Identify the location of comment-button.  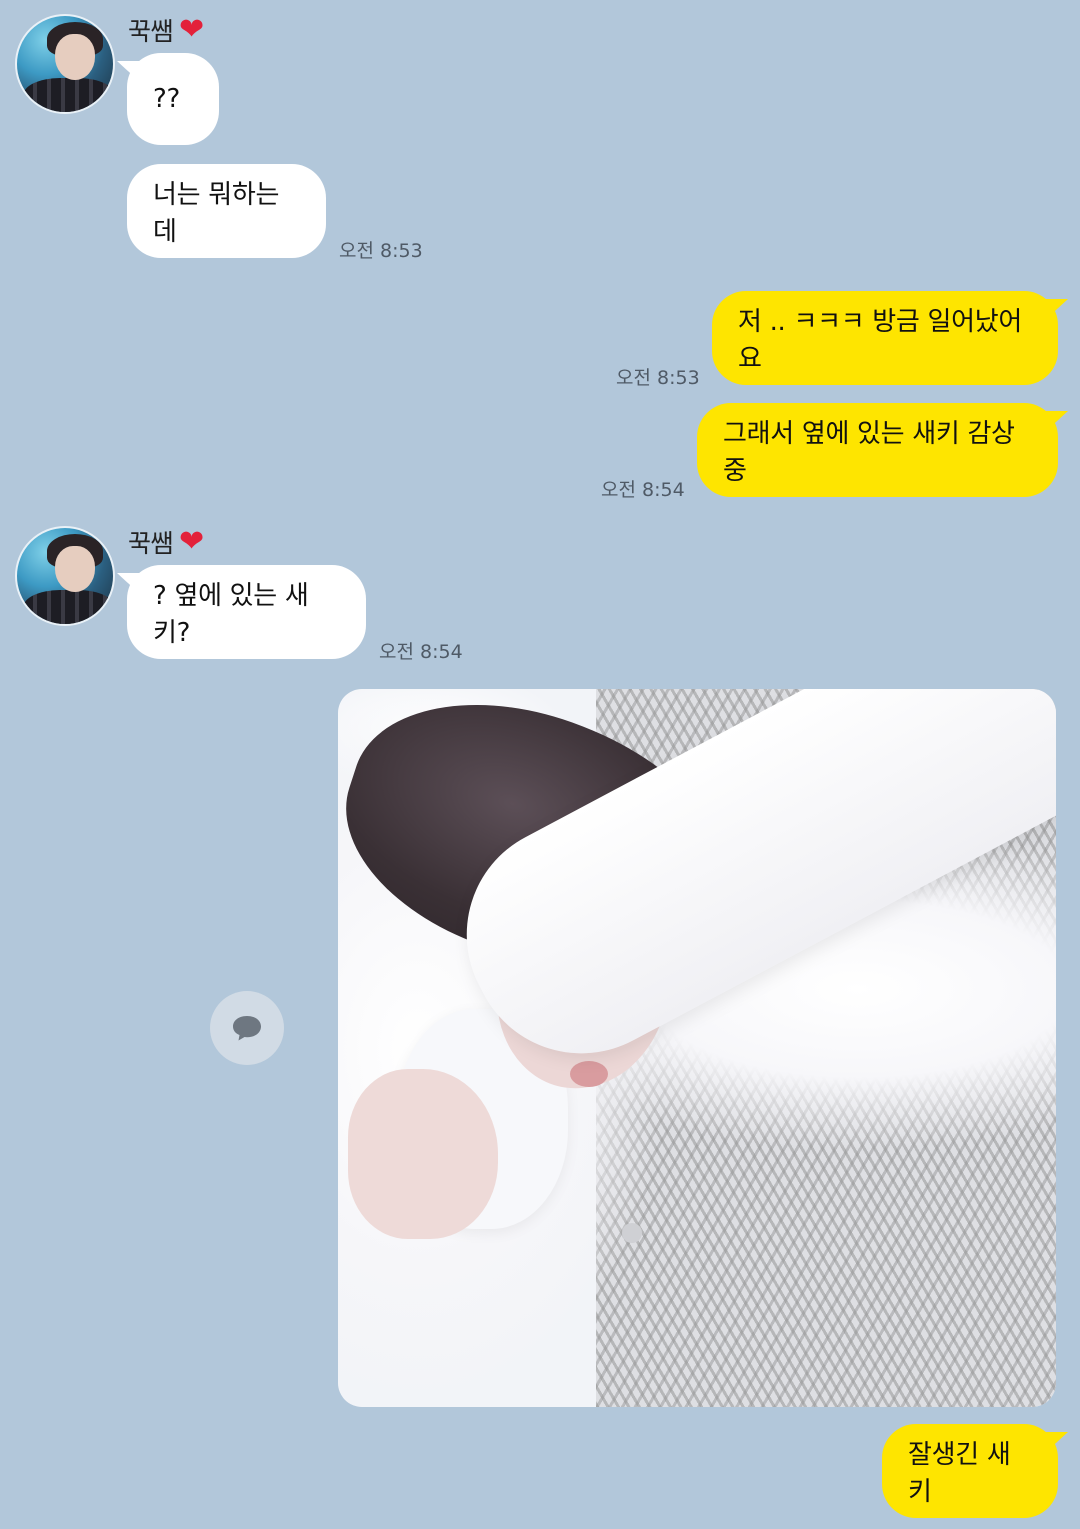
(247, 1028).